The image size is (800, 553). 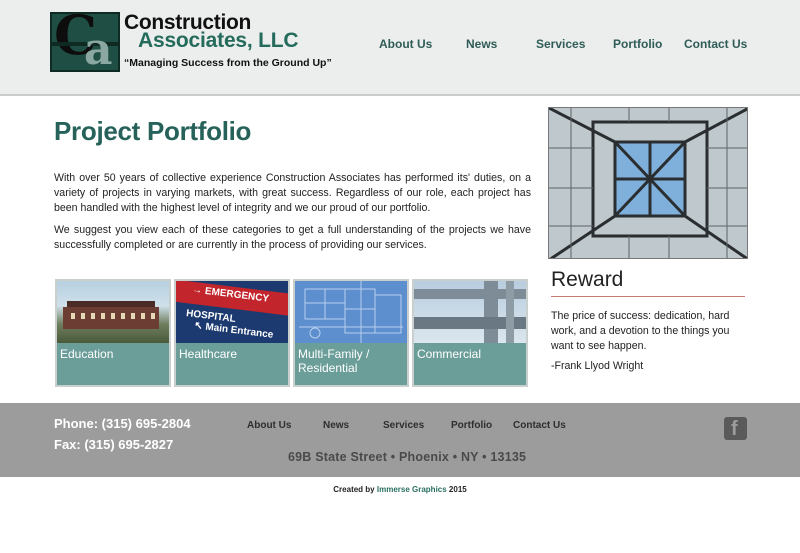 What do you see at coordinates (114, 354) in the screenshot?
I see `tile-label: Education` at bounding box center [114, 354].